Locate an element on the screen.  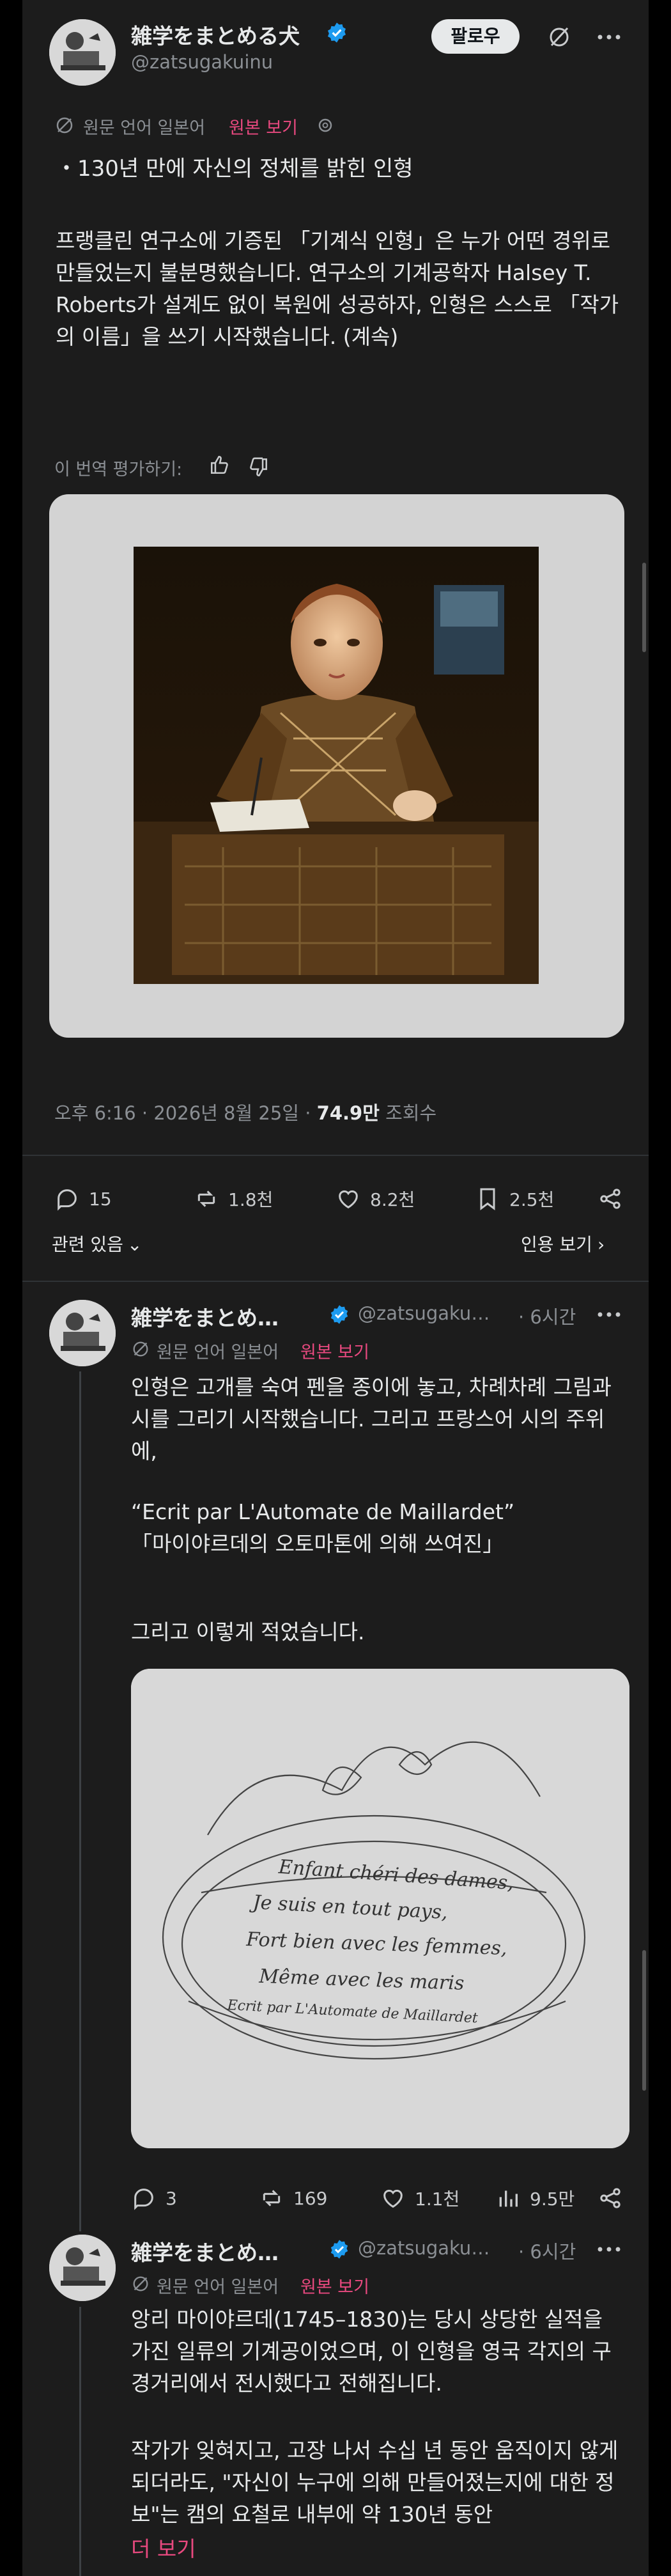
rate-translation-label: 이 번역 평가하기: is located at coordinates (118, 470).